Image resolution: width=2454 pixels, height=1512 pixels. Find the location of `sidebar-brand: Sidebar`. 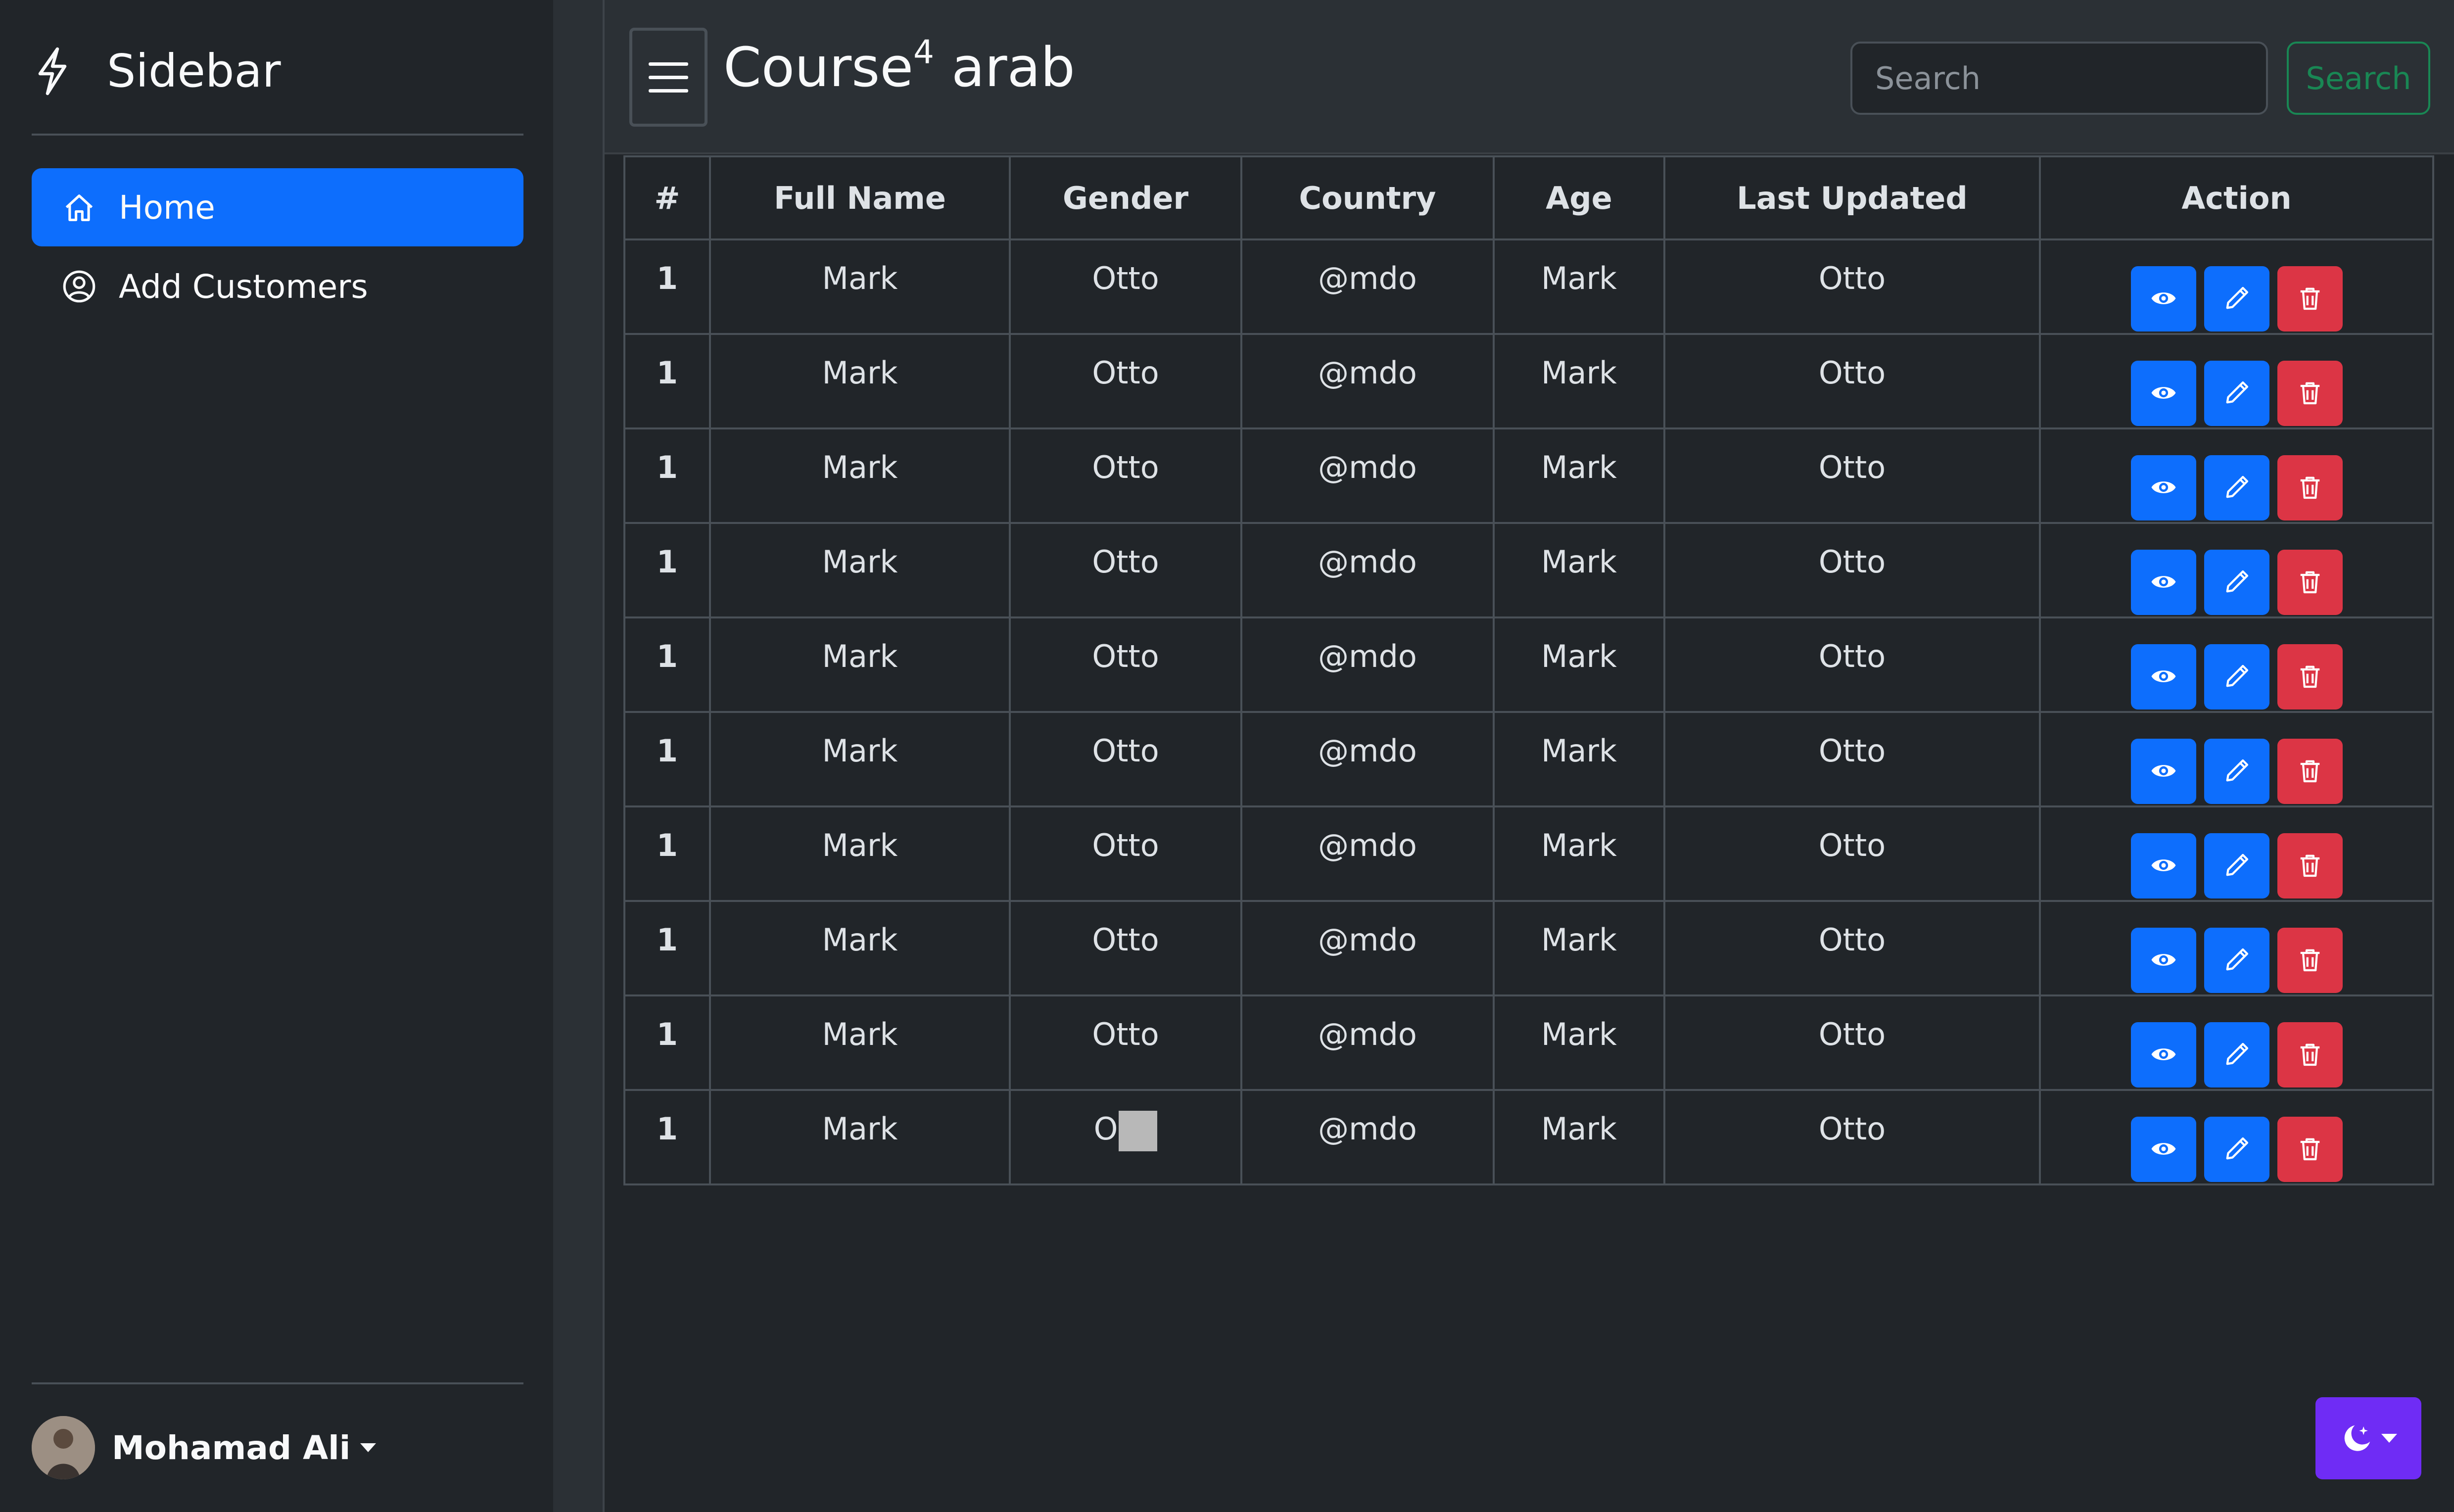

sidebar-brand: Sidebar is located at coordinates (157, 71).